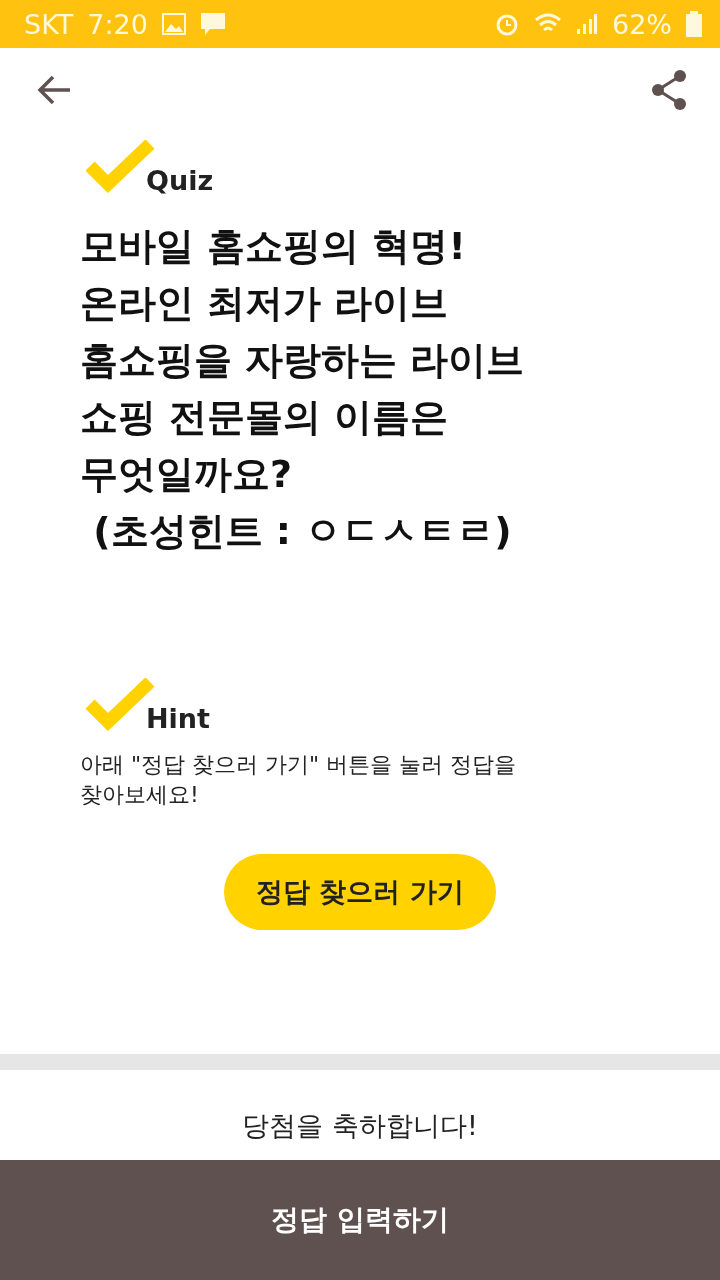 The width and height of the screenshot is (720, 1280). I want to click on find-answer-button: 정답 찾으러 가기, so click(360, 892).